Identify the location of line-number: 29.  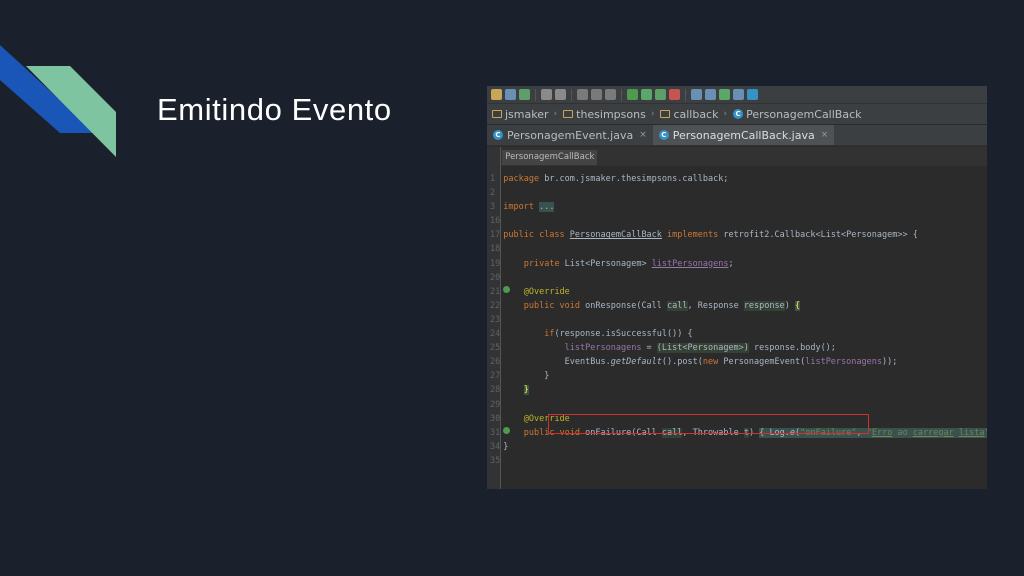
(495, 404).